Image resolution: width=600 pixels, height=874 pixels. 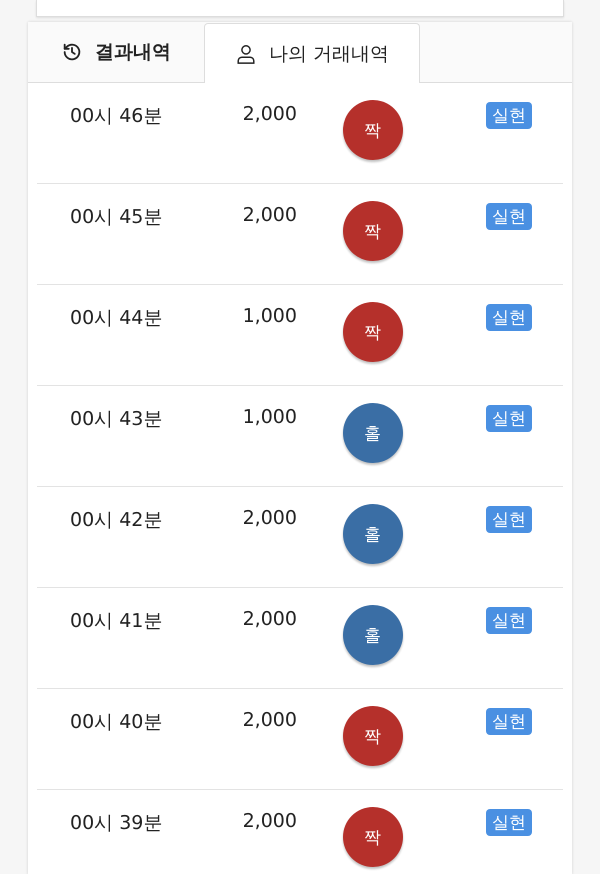 I want to click on time-text: 00시 45분, so click(x=117, y=217).